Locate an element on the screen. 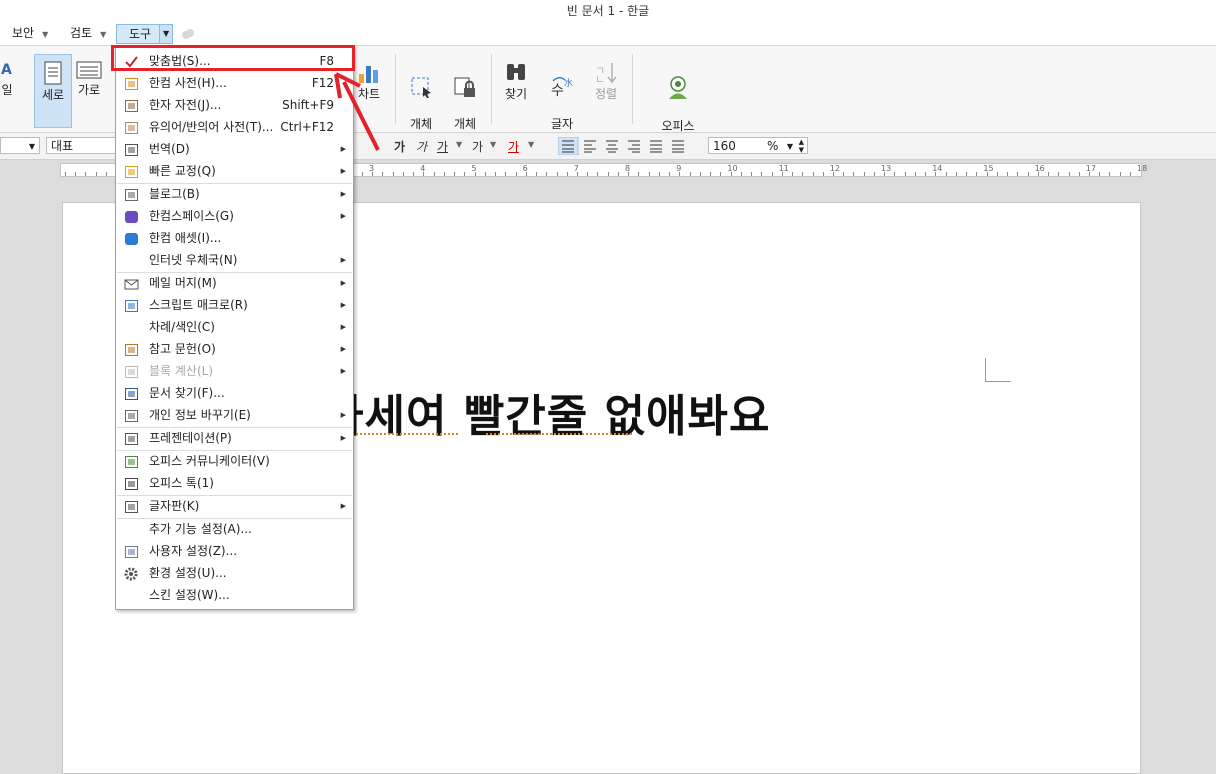 This screenshot has height=774, width=1216. portrait-page-icon is located at coordinates (53, 73).